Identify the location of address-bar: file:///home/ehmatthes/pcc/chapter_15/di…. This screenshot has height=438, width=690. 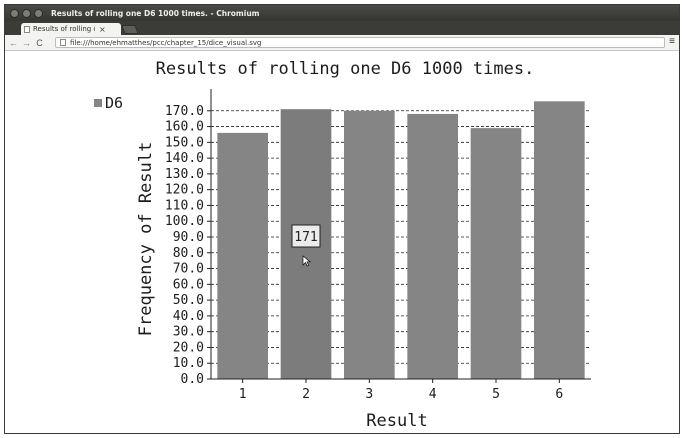
(360, 42).